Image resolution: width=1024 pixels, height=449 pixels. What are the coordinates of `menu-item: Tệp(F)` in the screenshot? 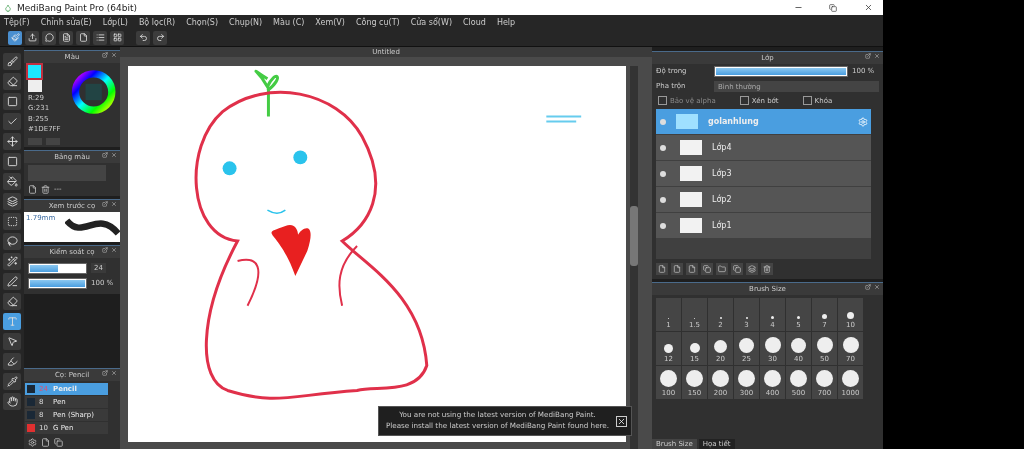 It's located at (17, 22).